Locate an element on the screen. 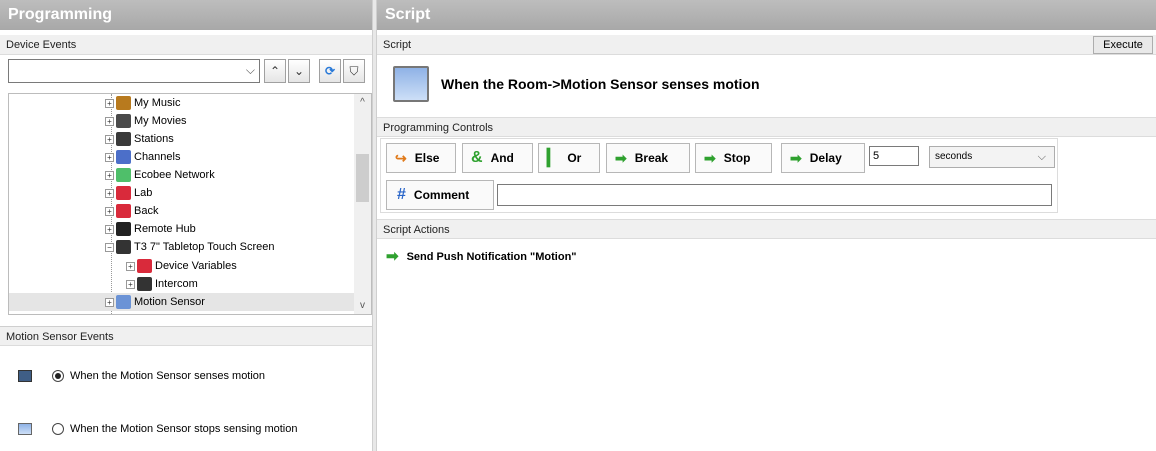 This screenshot has width=1156, height=451. else-button: ↪ Else is located at coordinates (421, 158).